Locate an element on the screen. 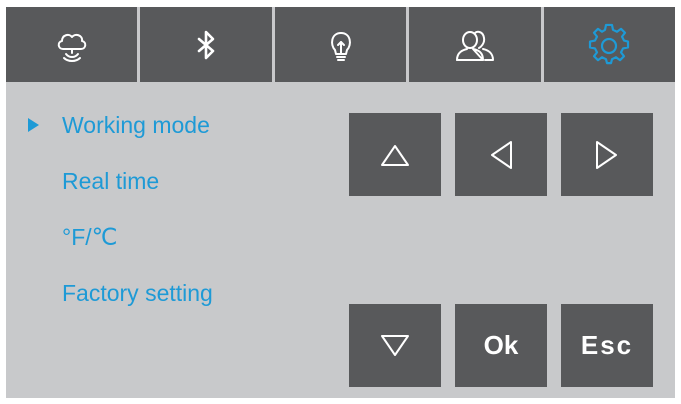  cloud-icon is located at coordinates (71, 47).